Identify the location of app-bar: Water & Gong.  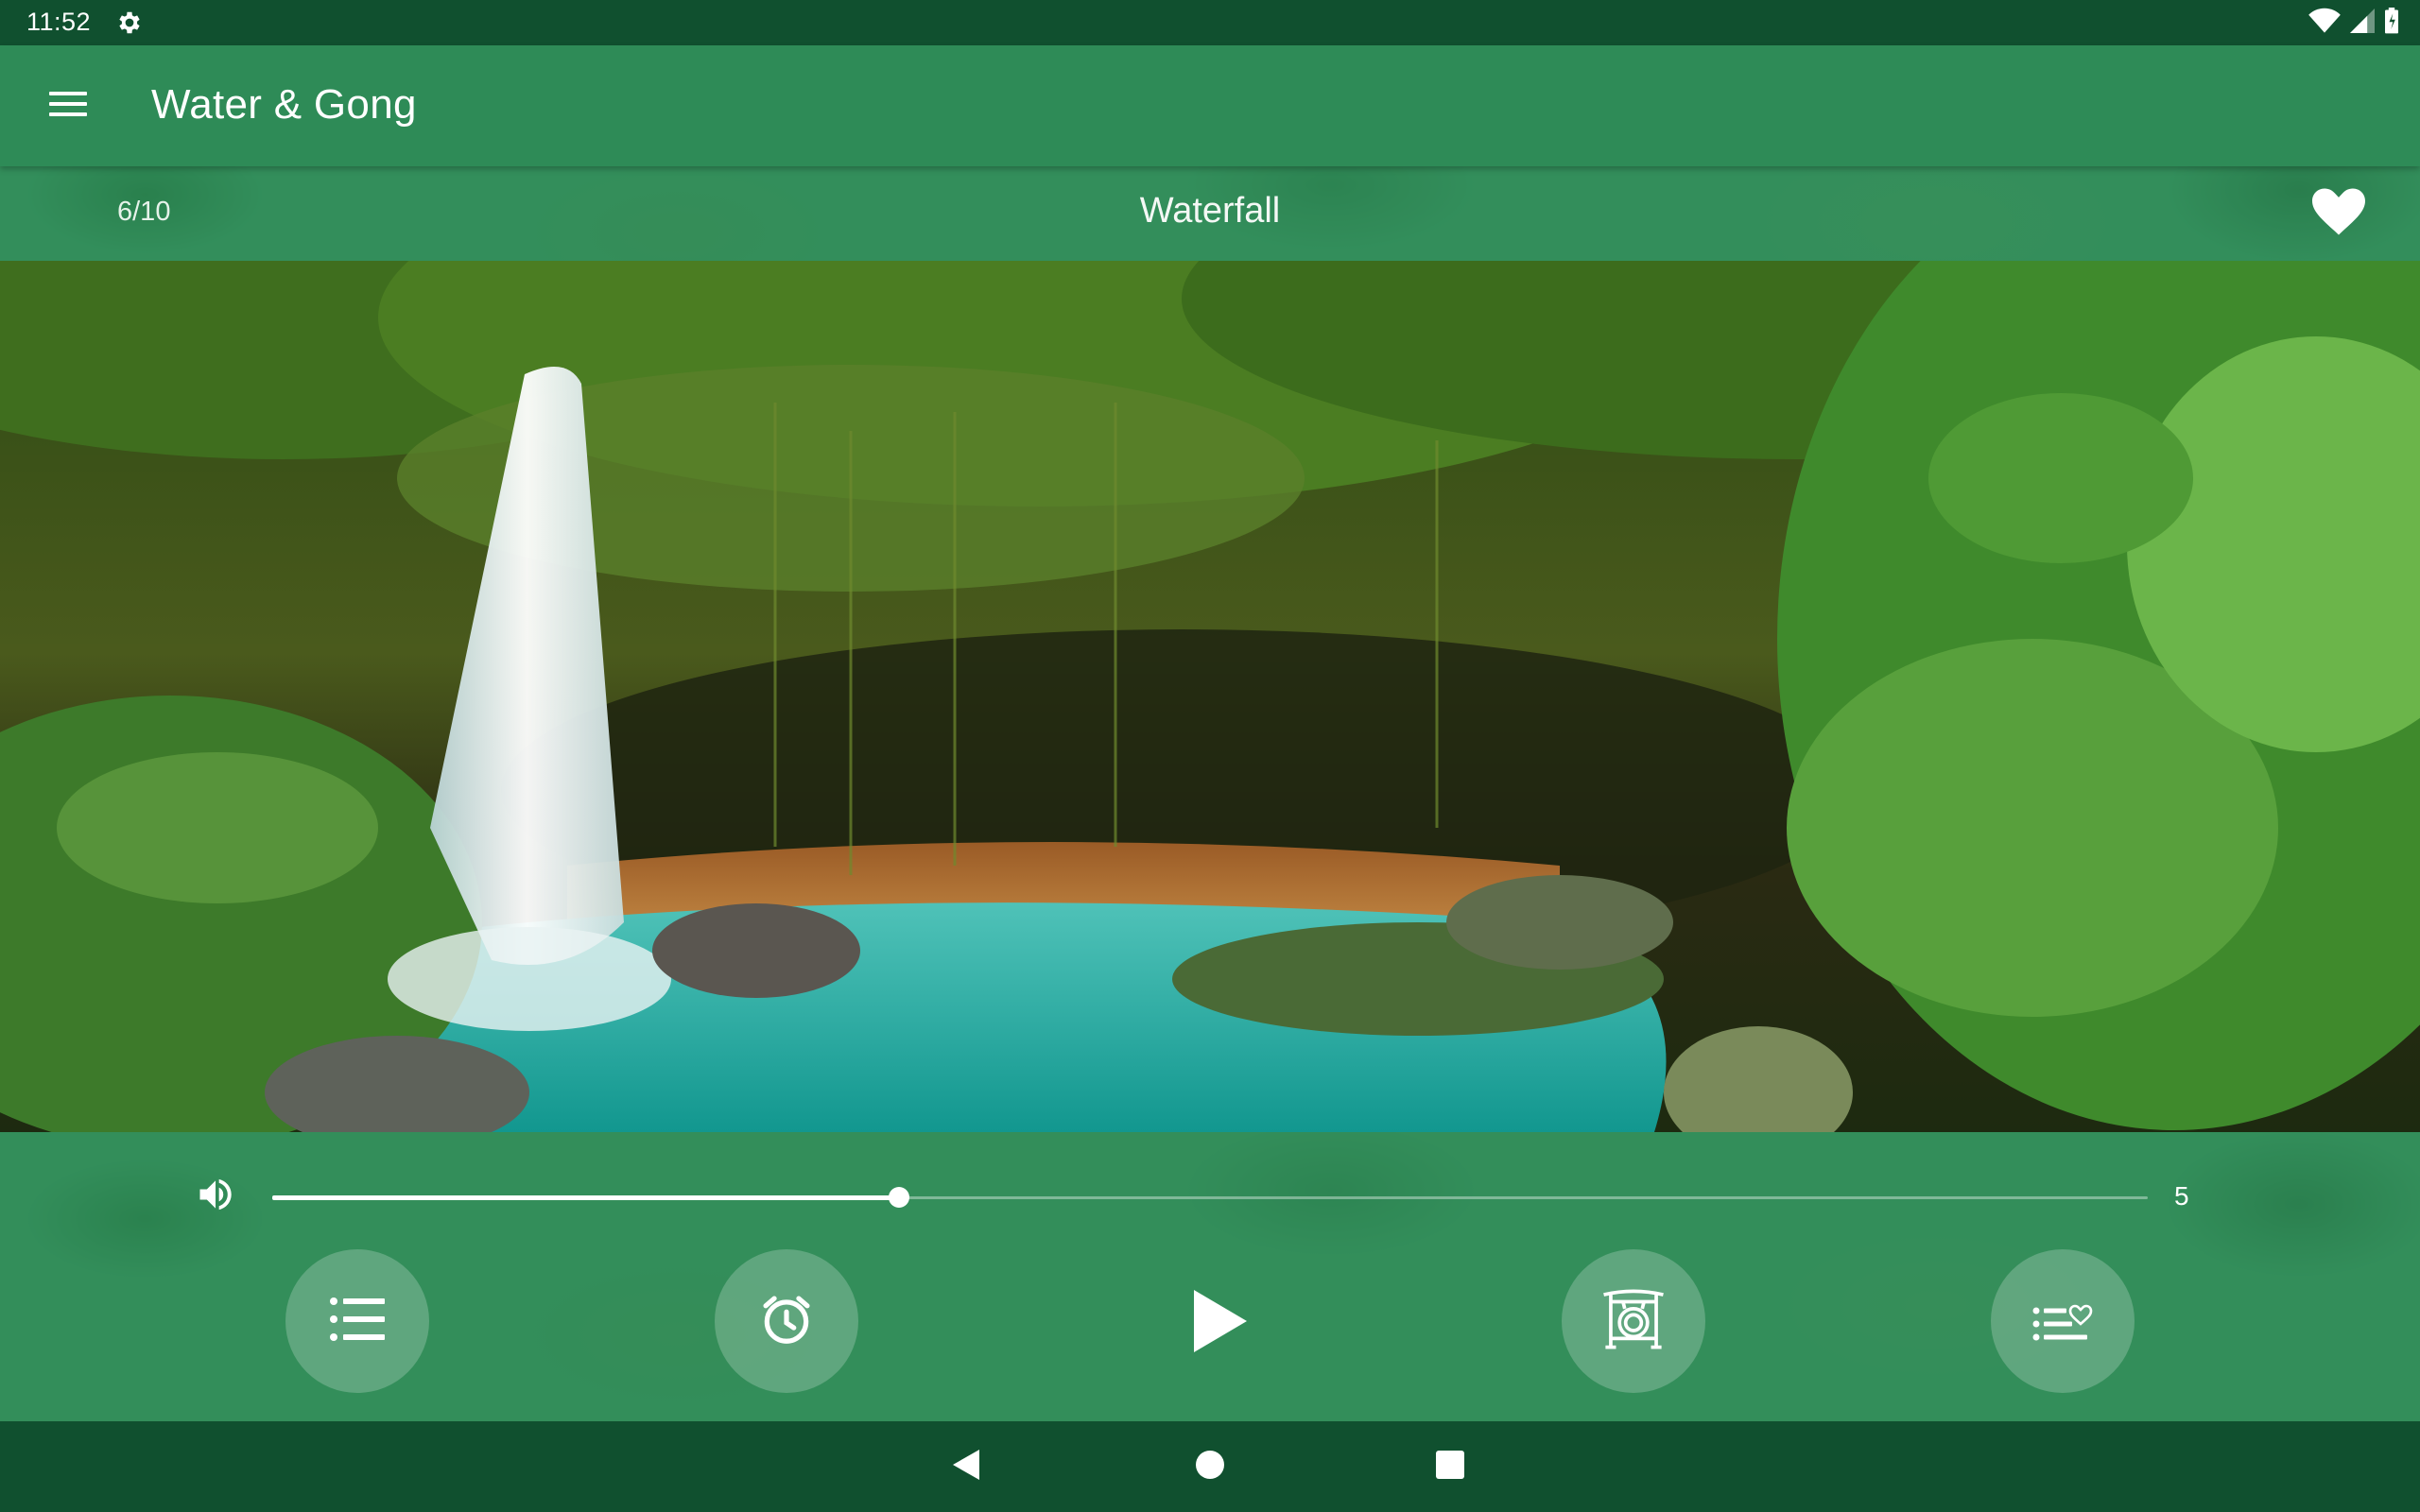
(1210, 105).